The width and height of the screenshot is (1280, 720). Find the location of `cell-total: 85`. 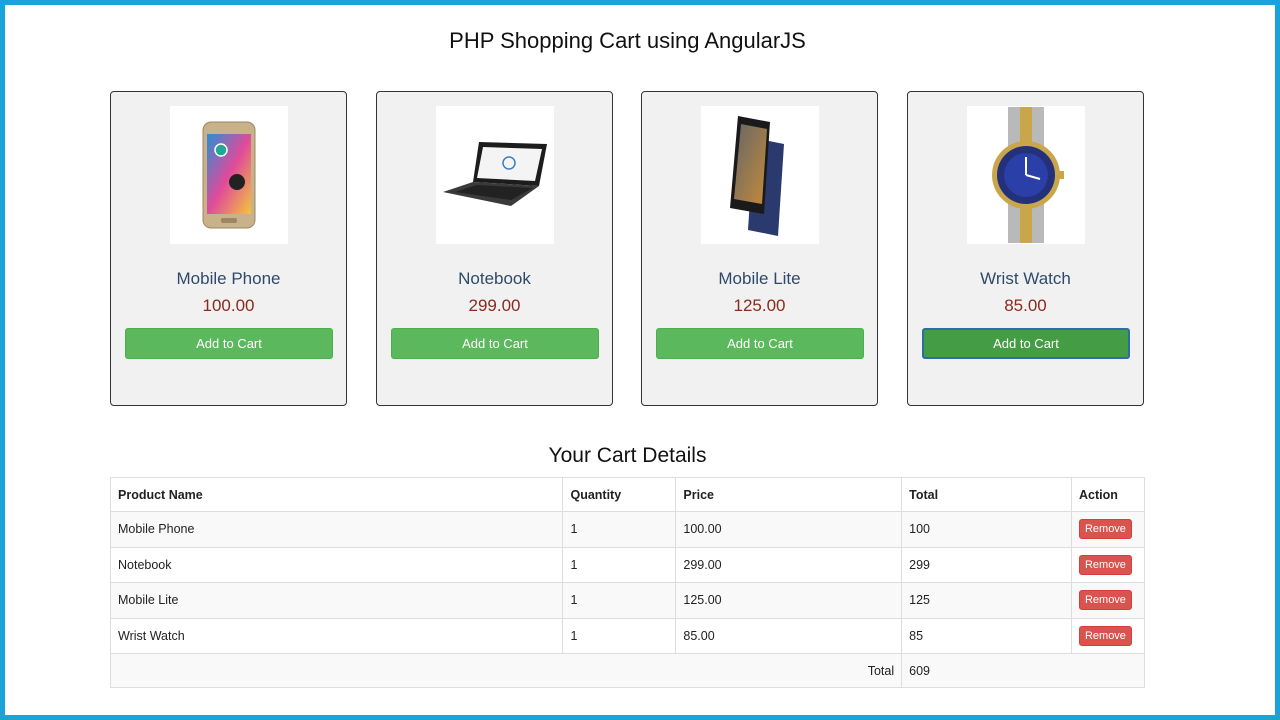

cell-total: 85 is located at coordinates (986, 635).